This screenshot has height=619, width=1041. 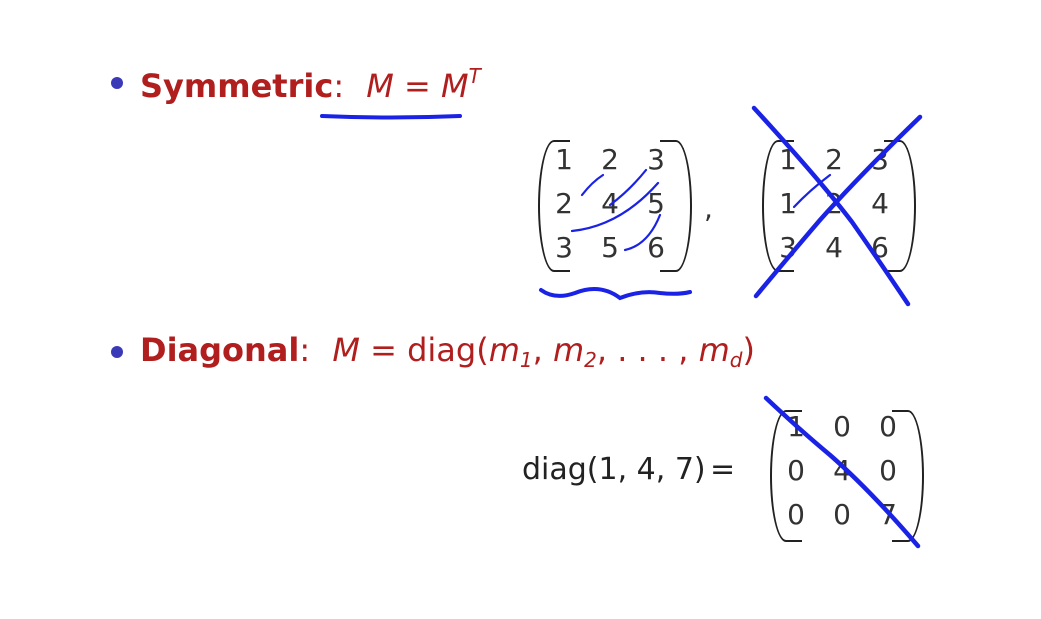 I want to click on paren-right-counterexample, so click(x=900, y=206).